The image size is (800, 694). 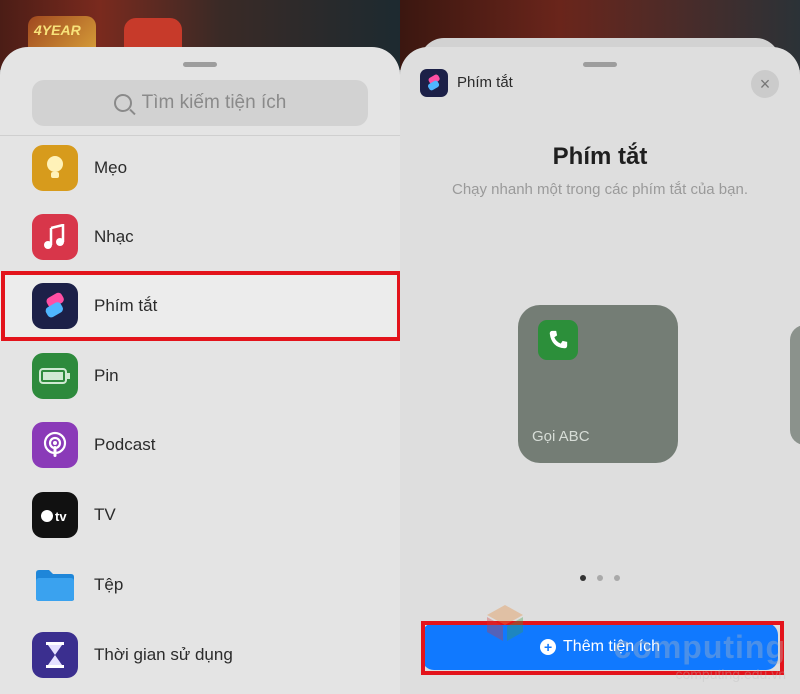 What do you see at coordinates (201, 306) in the screenshot?
I see `highlight-box` at bounding box center [201, 306].